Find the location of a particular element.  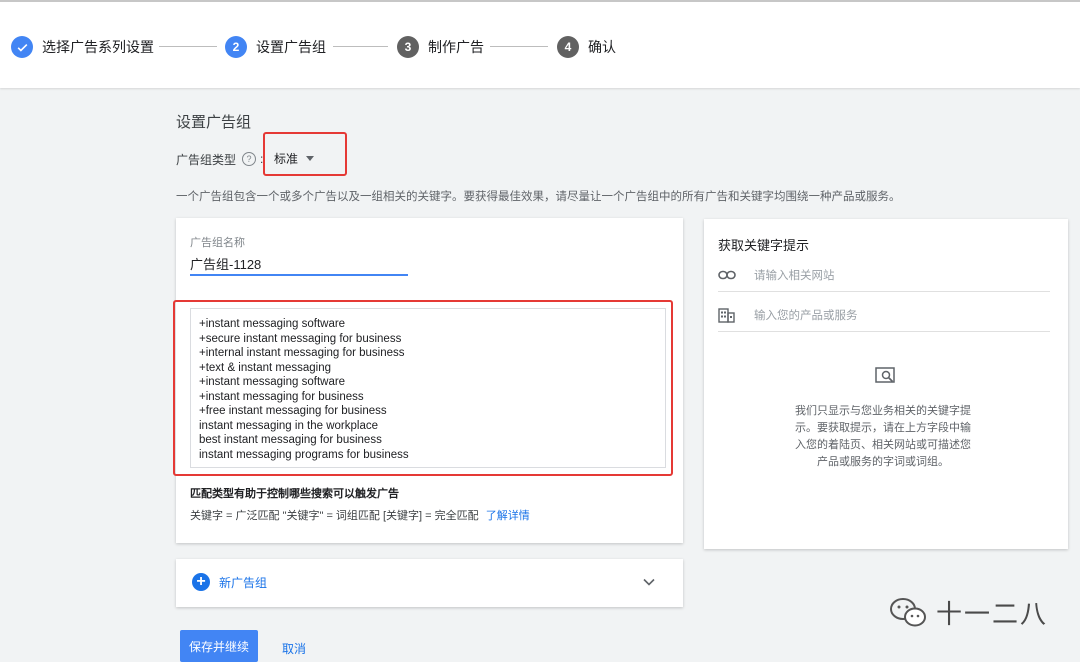

step-3-label: 制作广告 is located at coordinates (456, 47).